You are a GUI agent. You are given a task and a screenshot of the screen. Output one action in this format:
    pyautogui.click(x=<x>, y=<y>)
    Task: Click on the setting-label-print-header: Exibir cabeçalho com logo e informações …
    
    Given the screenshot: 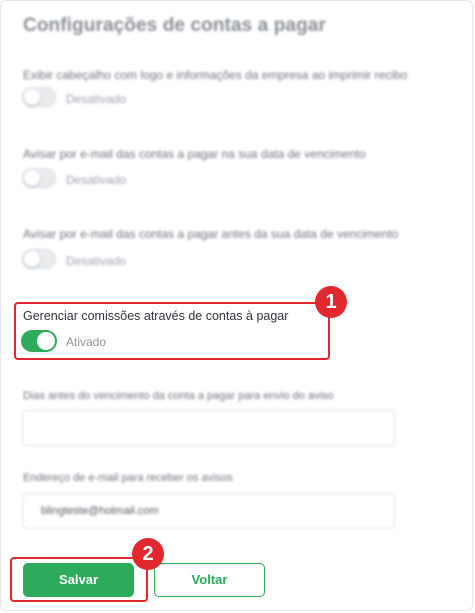 What is the action you would take?
    pyautogui.click(x=215, y=75)
    